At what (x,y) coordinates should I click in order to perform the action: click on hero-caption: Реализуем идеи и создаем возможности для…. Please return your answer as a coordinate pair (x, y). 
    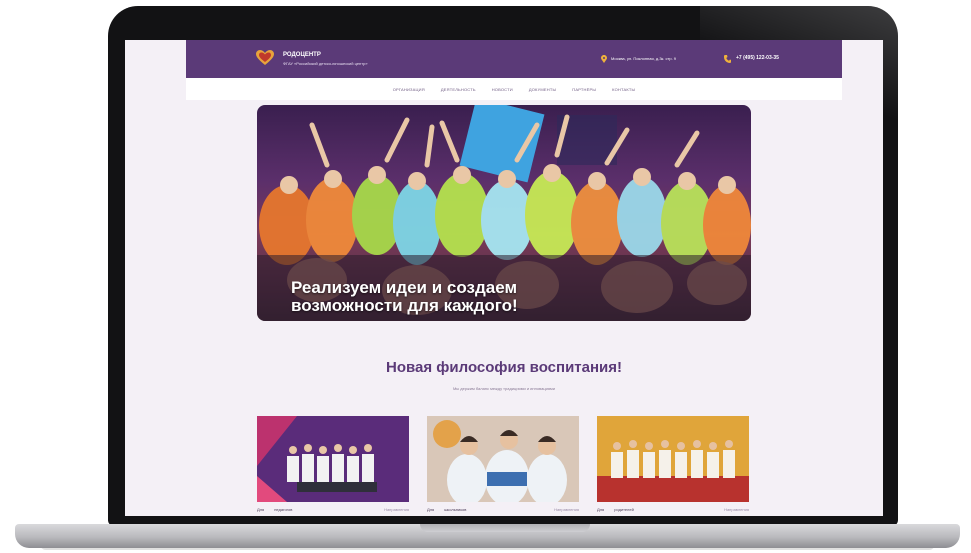
    Looking at the image, I should click on (404, 297).